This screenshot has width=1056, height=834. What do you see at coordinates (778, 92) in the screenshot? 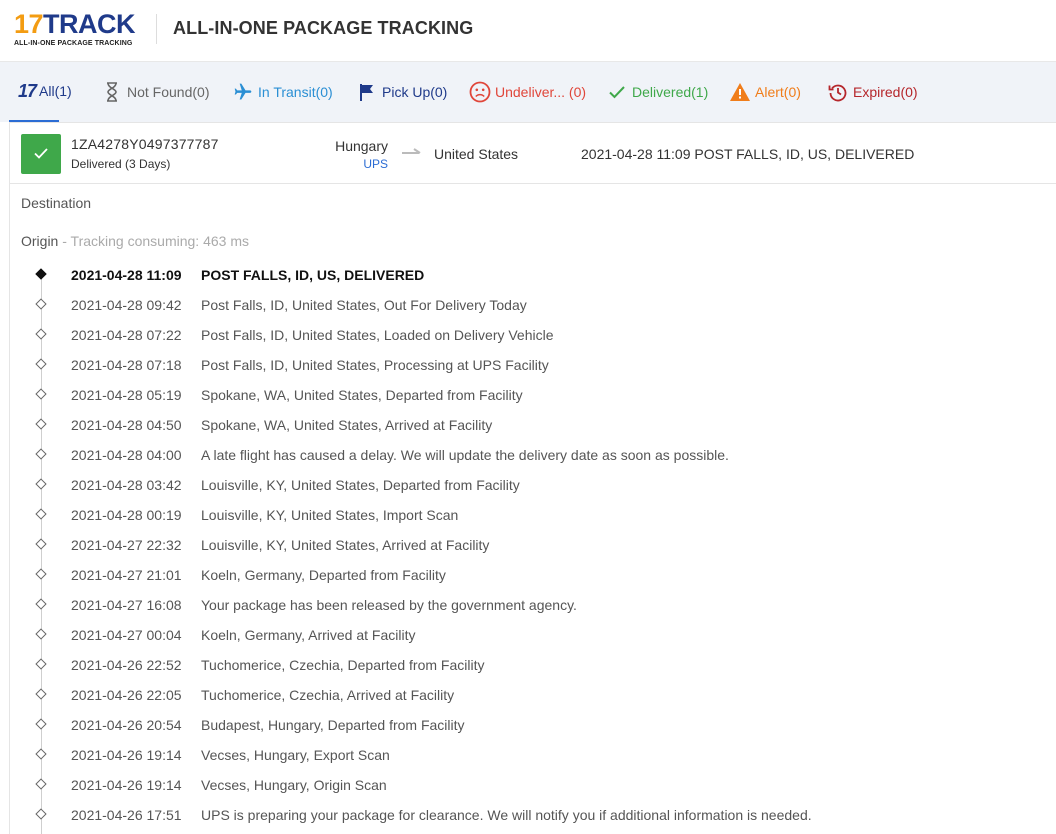
I see `tab-alert-label: Alert(0)` at bounding box center [778, 92].